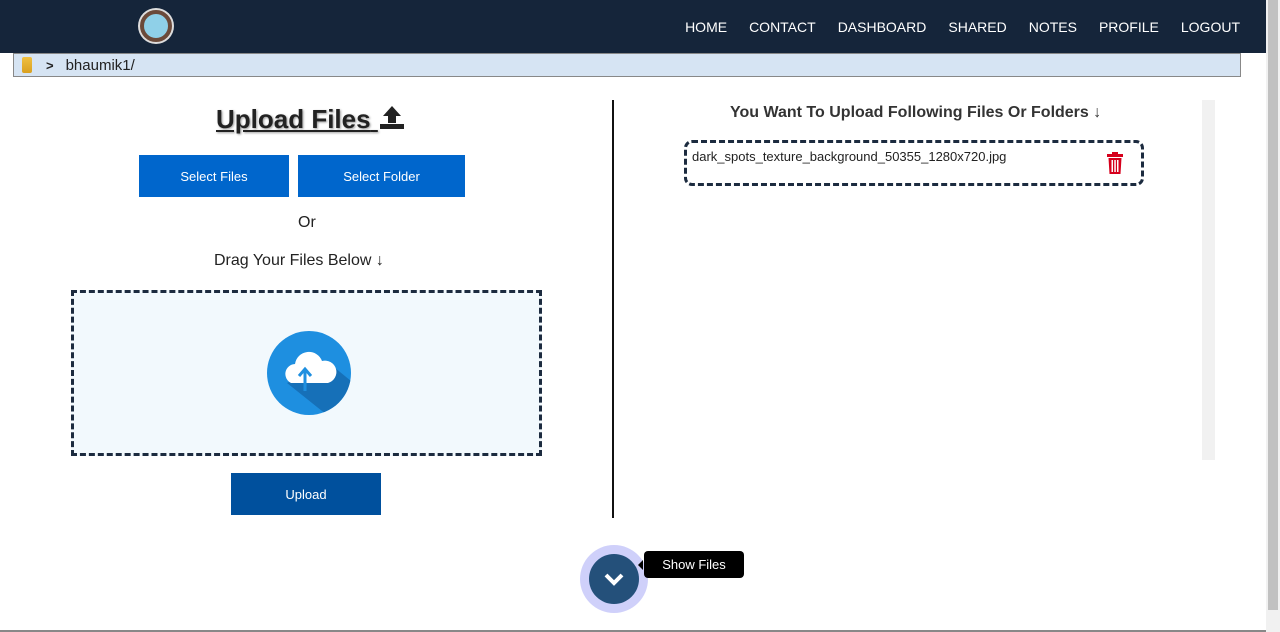 This screenshot has height=632, width=1280. I want to click on trash-icon, so click(1115, 163).